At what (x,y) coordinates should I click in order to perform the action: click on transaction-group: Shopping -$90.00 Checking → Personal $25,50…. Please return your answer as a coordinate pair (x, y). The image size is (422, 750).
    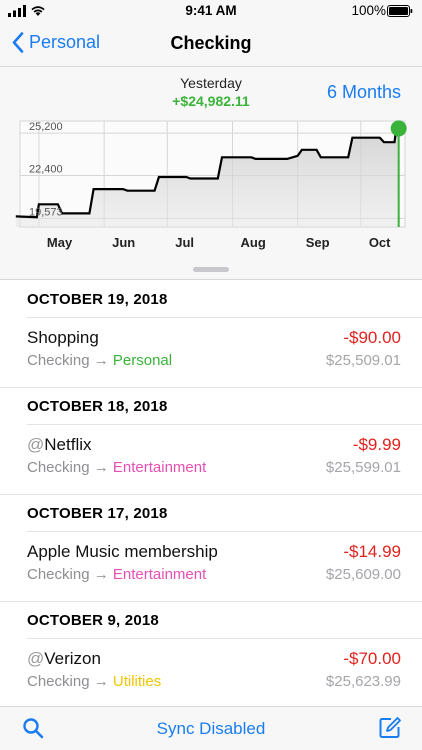
    Looking at the image, I should click on (211, 352).